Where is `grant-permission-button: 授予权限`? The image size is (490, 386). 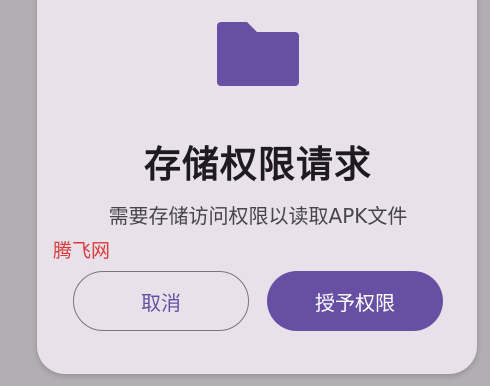
grant-permission-button: 授予权限 is located at coordinates (355, 301).